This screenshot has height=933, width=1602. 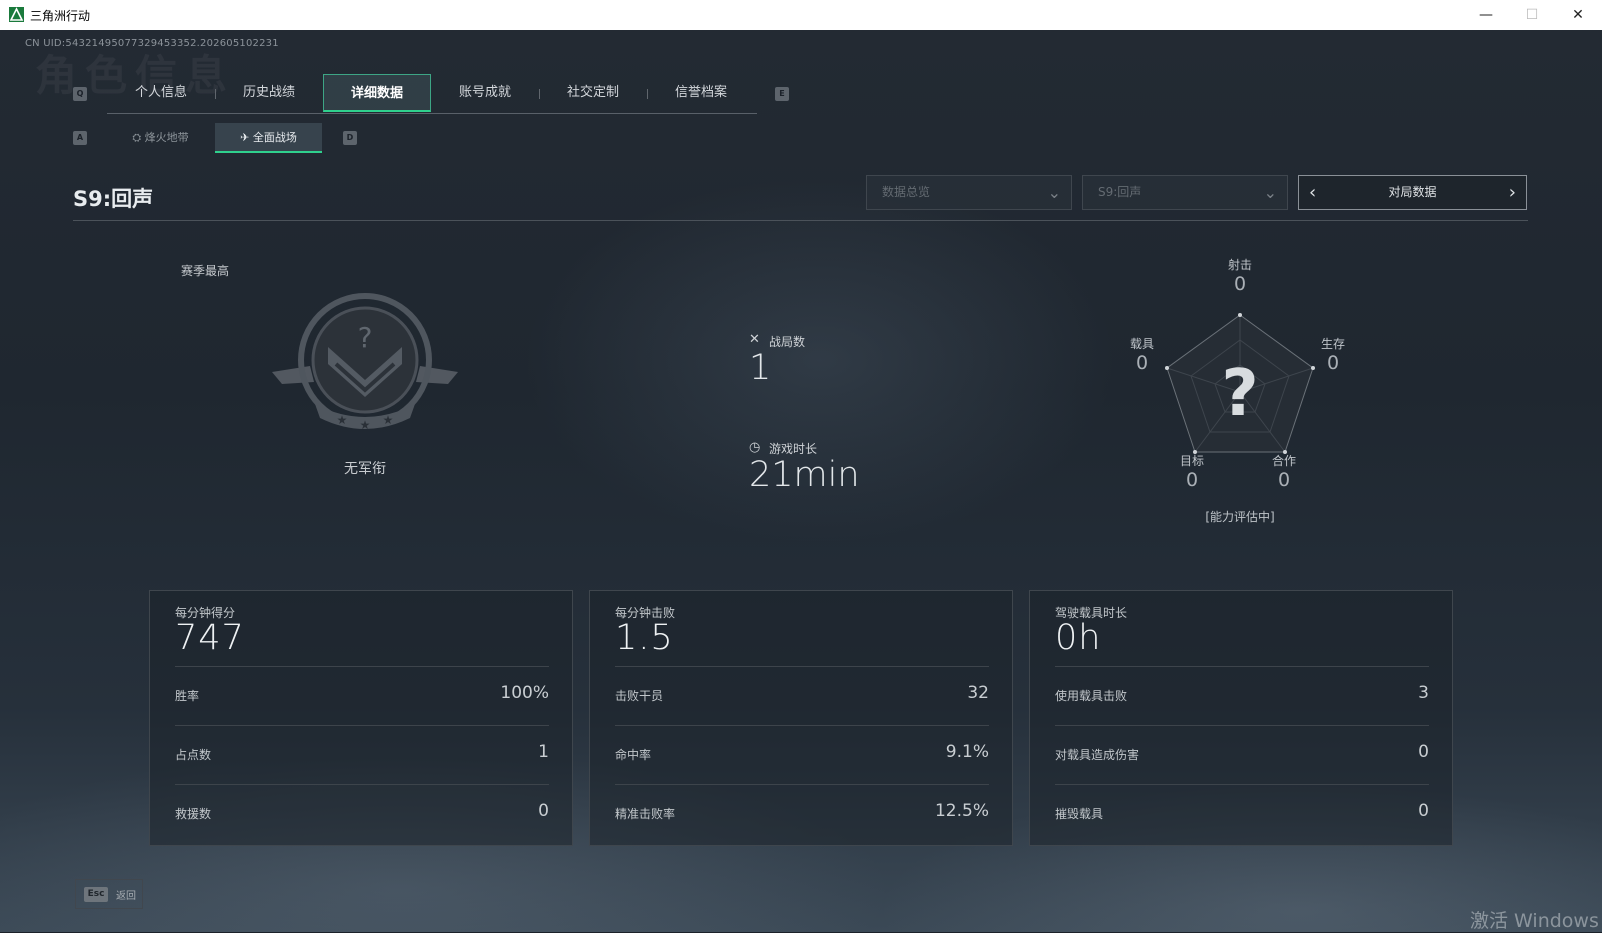 What do you see at coordinates (362, 755) in the screenshot?
I see `stat-row: 占点数 1` at bounding box center [362, 755].